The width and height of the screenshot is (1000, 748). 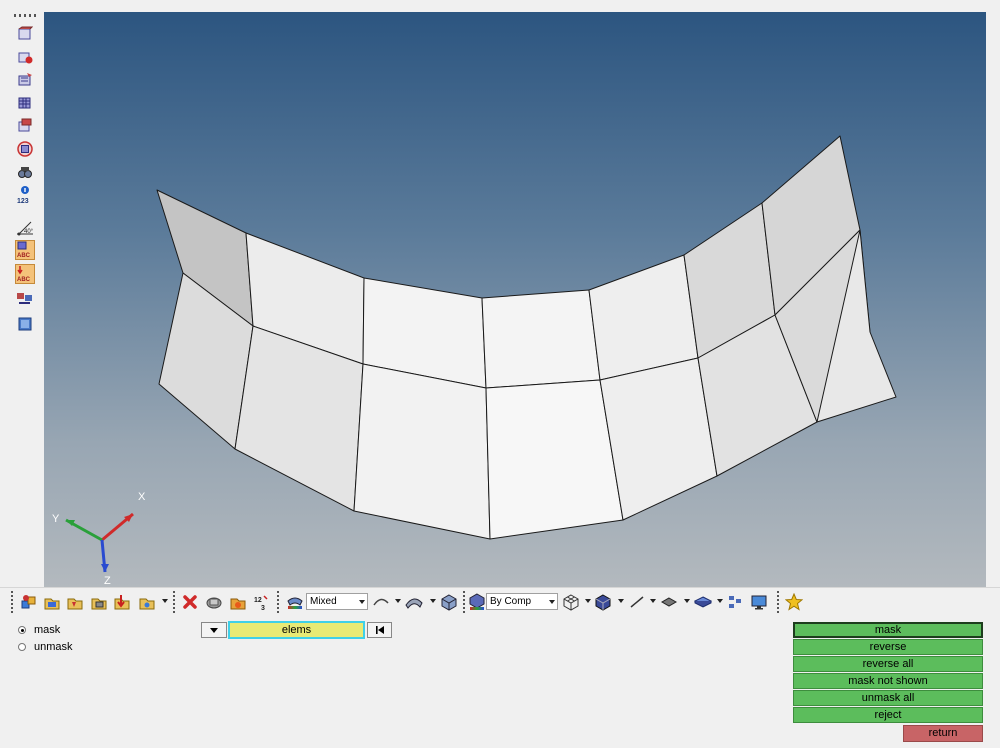 What do you see at coordinates (759, 602) in the screenshot?
I see `monitor-icon` at bounding box center [759, 602].